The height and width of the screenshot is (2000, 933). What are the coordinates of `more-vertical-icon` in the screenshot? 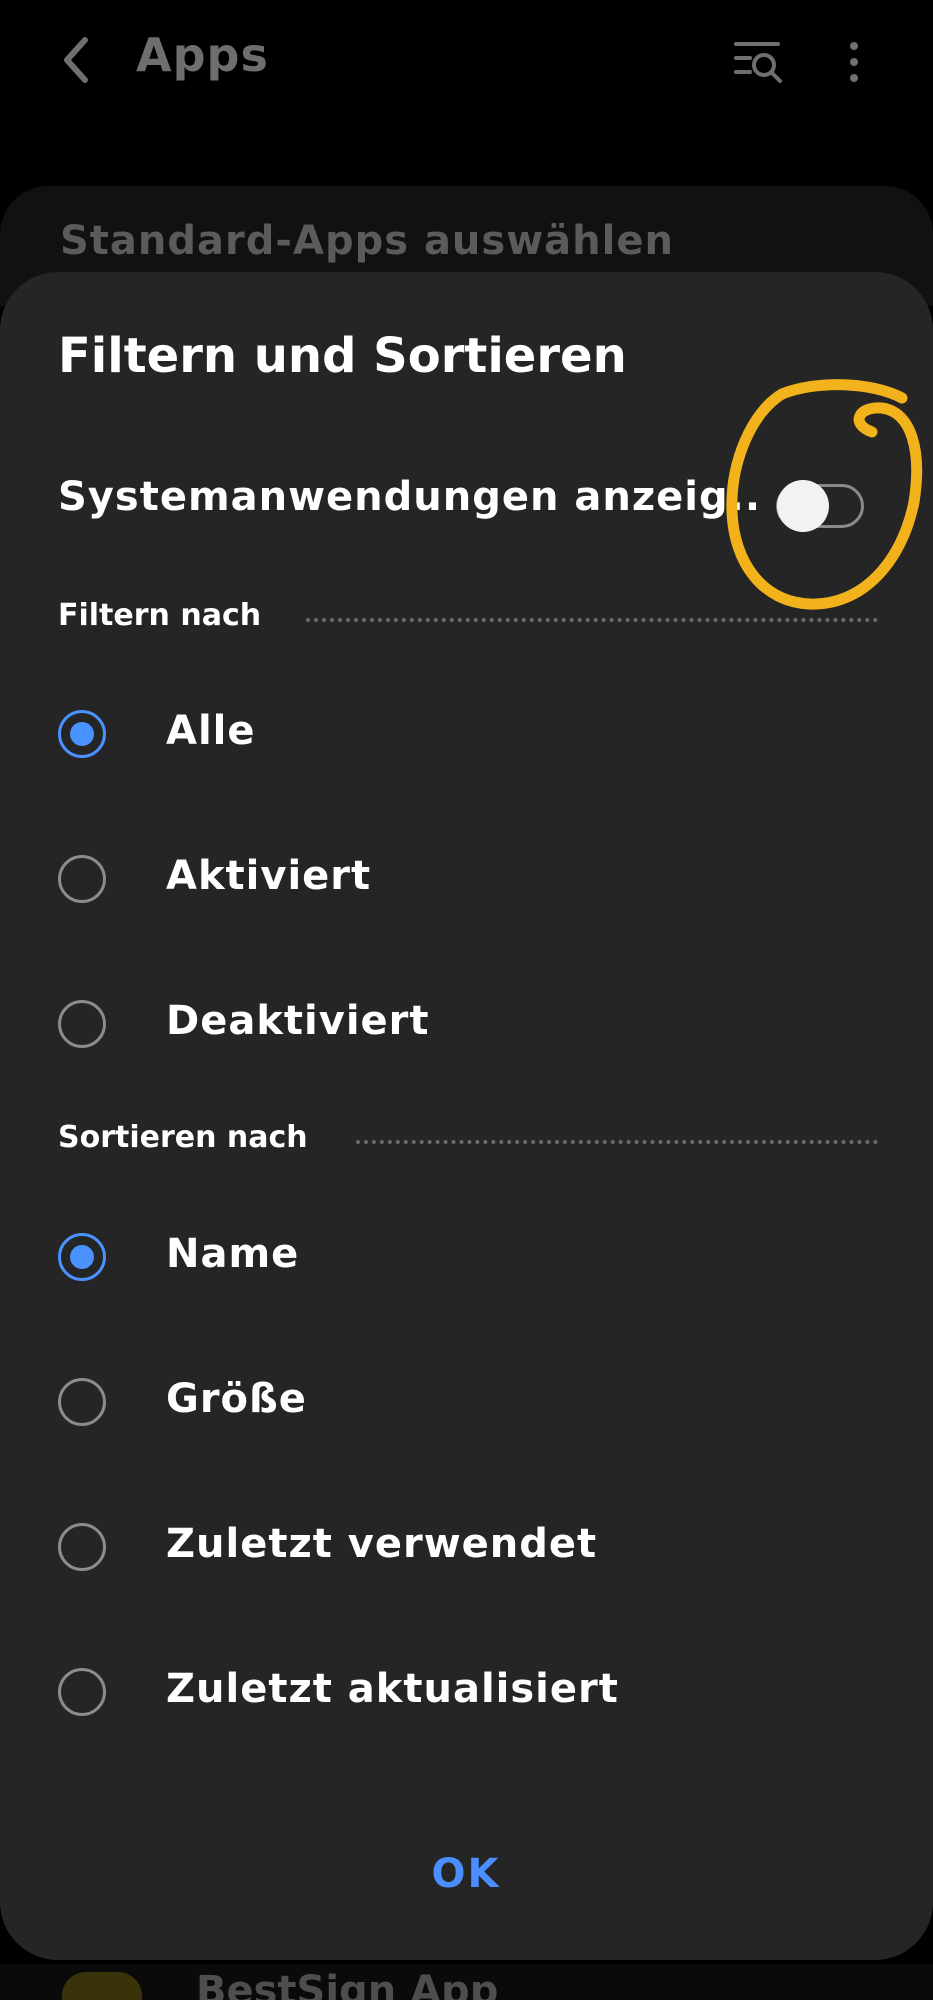 It's located at (854, 62).